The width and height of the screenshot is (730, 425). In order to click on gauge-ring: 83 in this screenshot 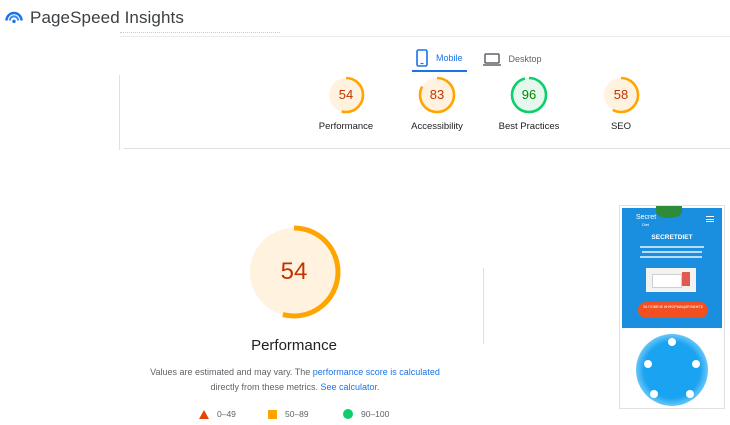, I will do `click(437, 95)`.